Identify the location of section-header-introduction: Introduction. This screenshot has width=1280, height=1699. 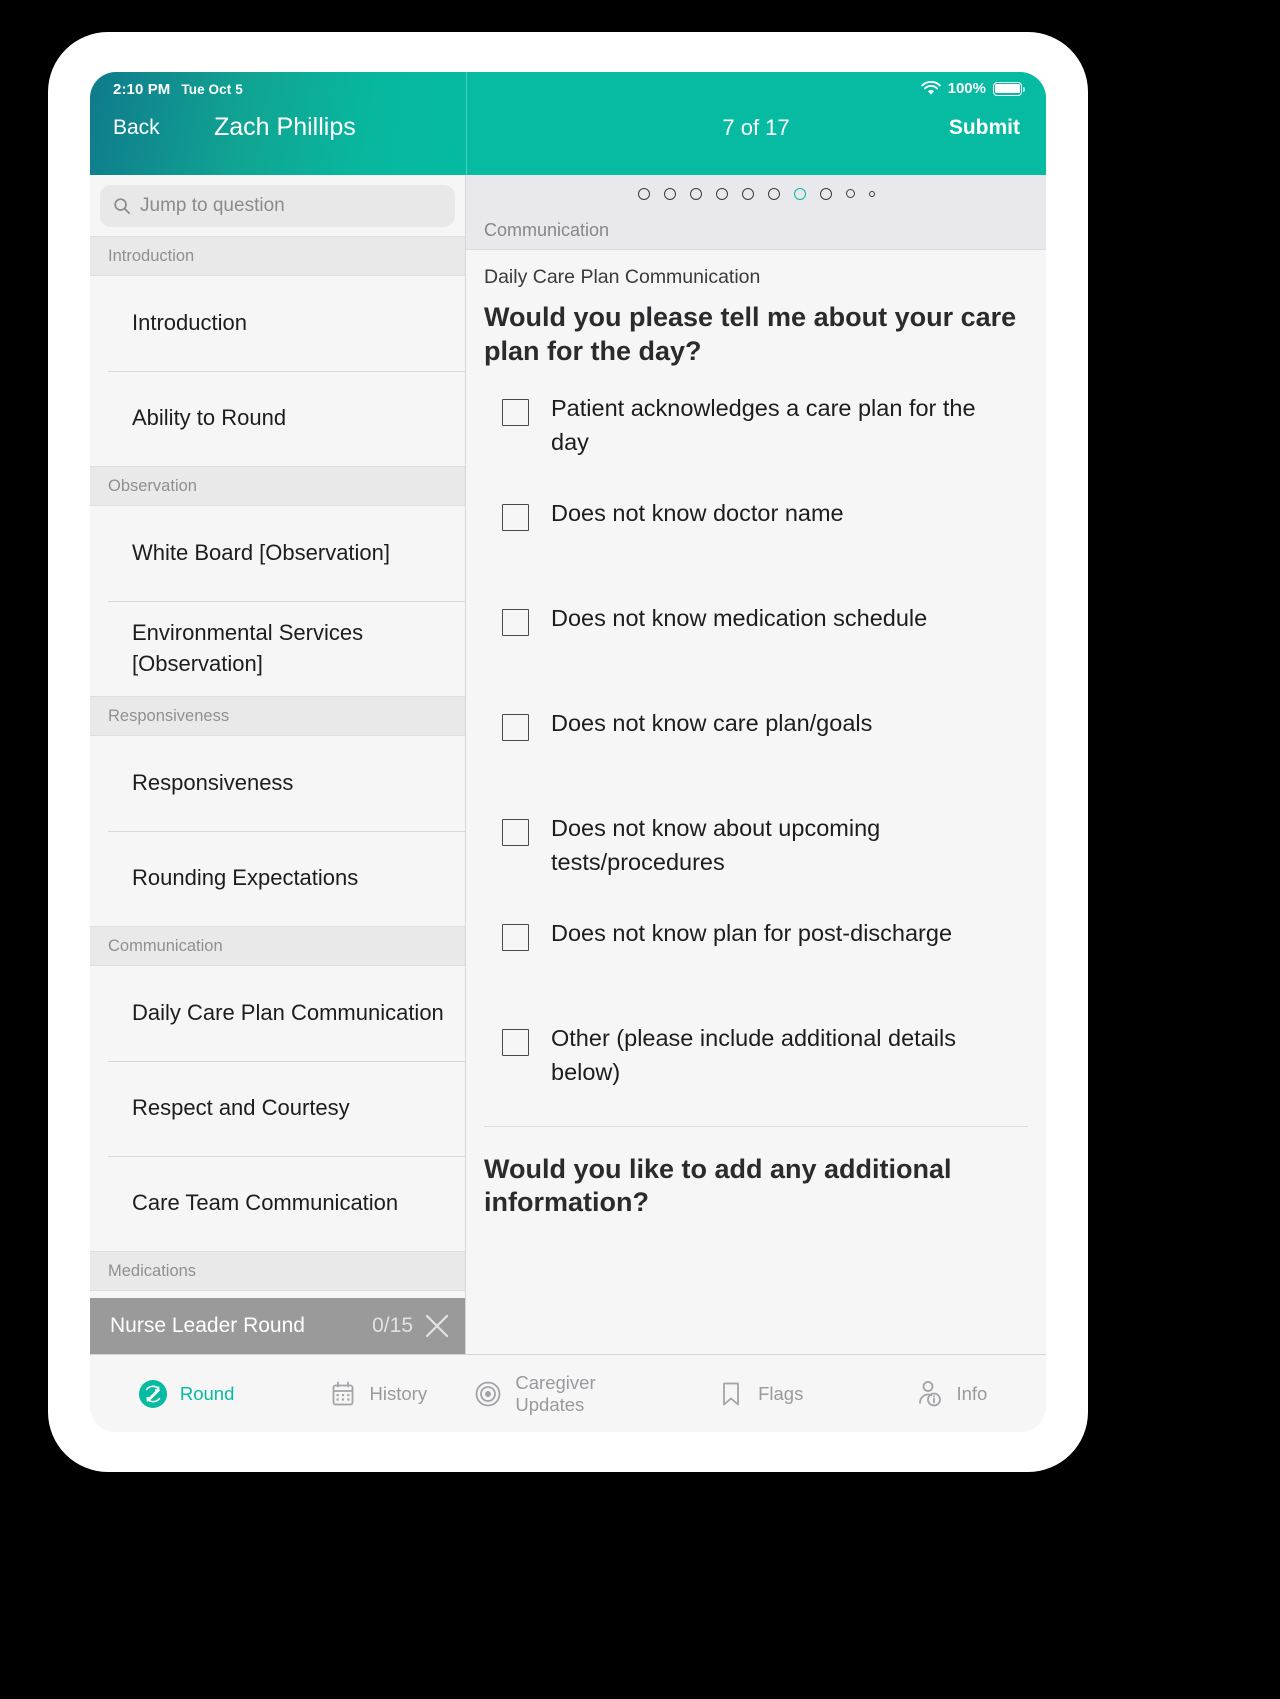
(277, 256).